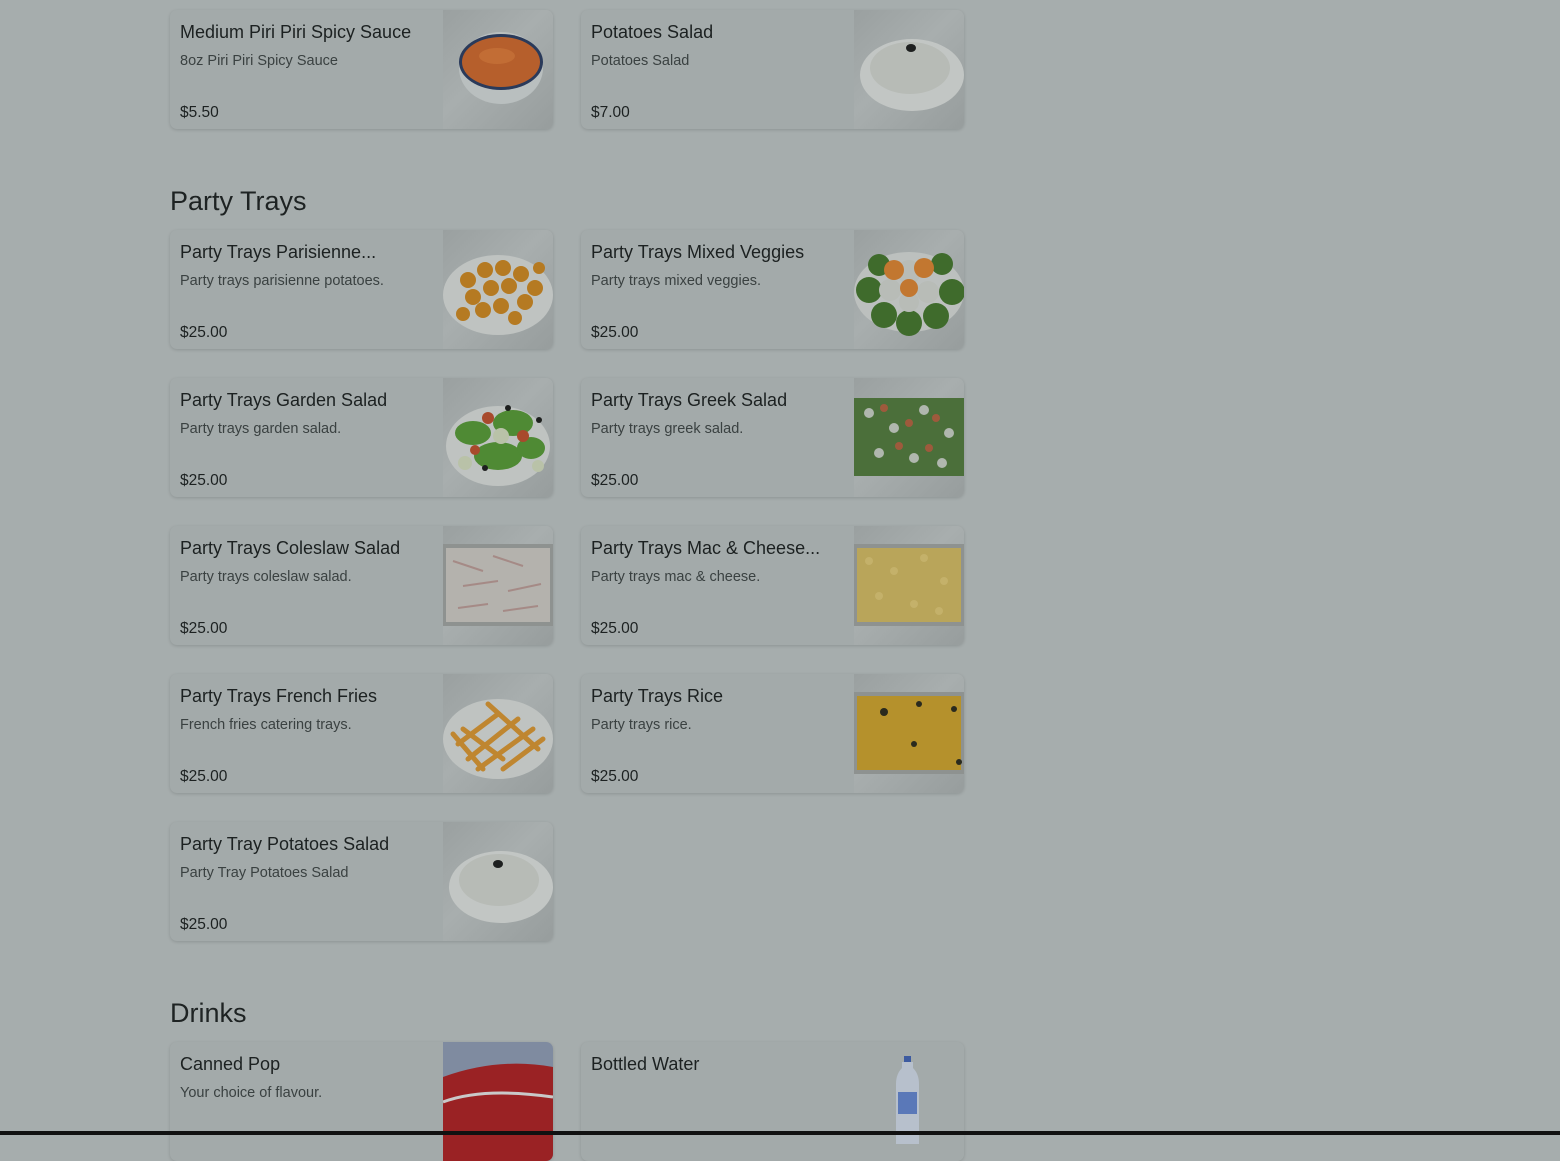 This screenshot has width=1560, height=1161. Describe the element at coordinates (640, 61) in the screenshot. I see `menu-item-description: Potatoes Salad` at that location.